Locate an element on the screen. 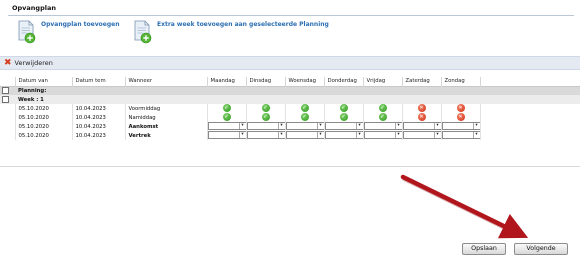 The height and width of the screenshot is (272, 580). add-plan-link: Opvangplan toevoegen is located at coordinates (80, 25).